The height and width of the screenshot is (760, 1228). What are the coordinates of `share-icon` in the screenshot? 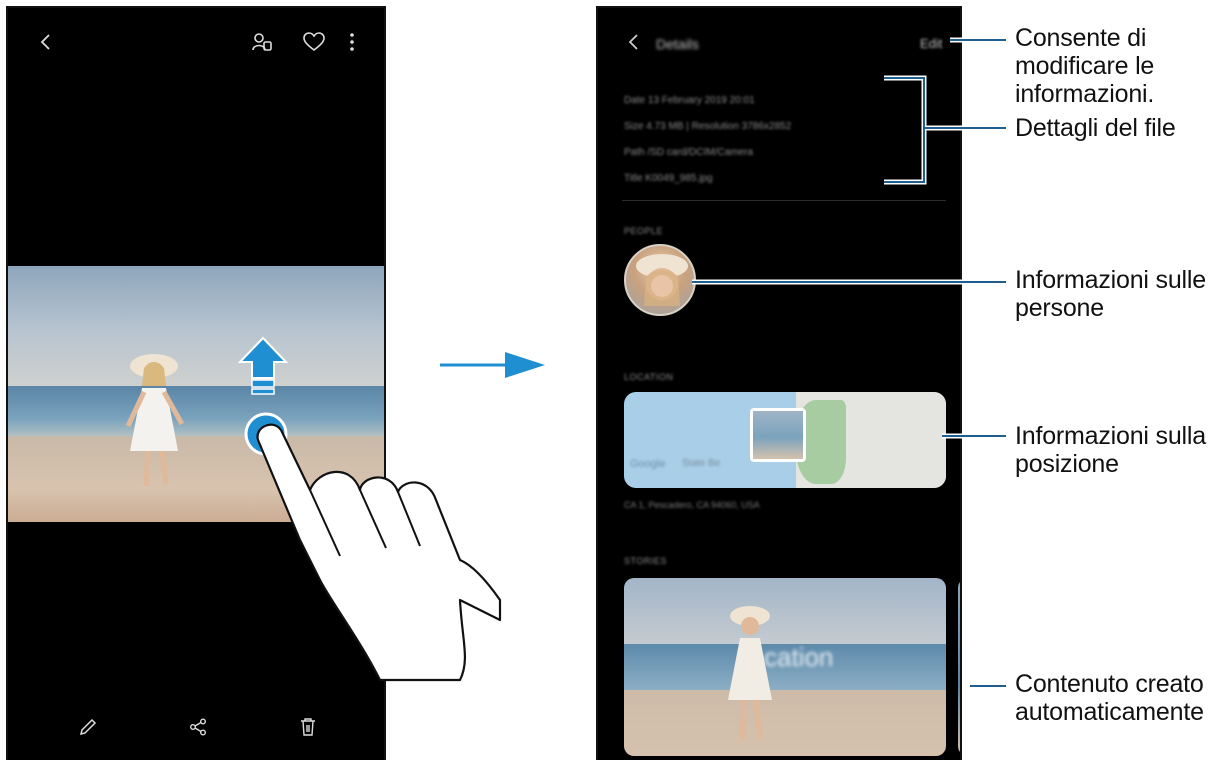 It's located at (198, 727).